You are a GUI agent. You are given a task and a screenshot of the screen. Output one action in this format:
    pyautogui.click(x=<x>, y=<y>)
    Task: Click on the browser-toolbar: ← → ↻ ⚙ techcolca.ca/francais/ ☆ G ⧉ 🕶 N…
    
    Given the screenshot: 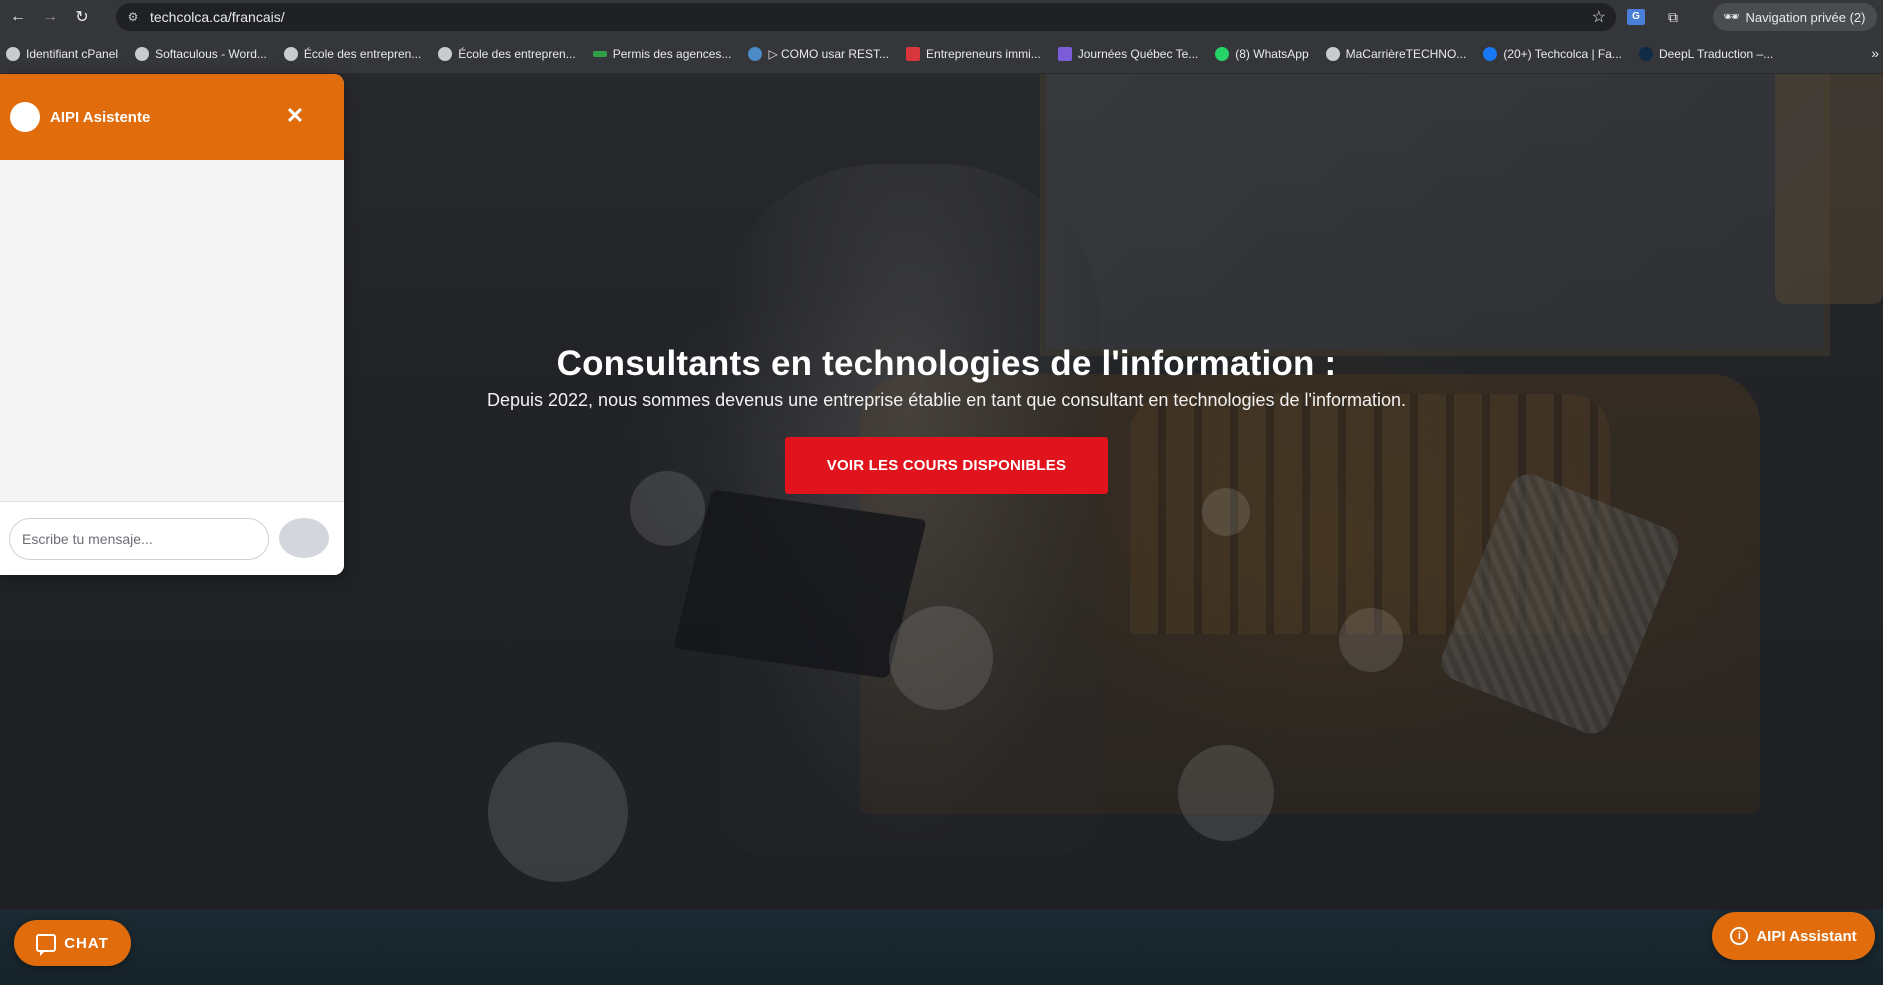 What is the action you would take?
    pyautogui.click(x=941, y=17)
    